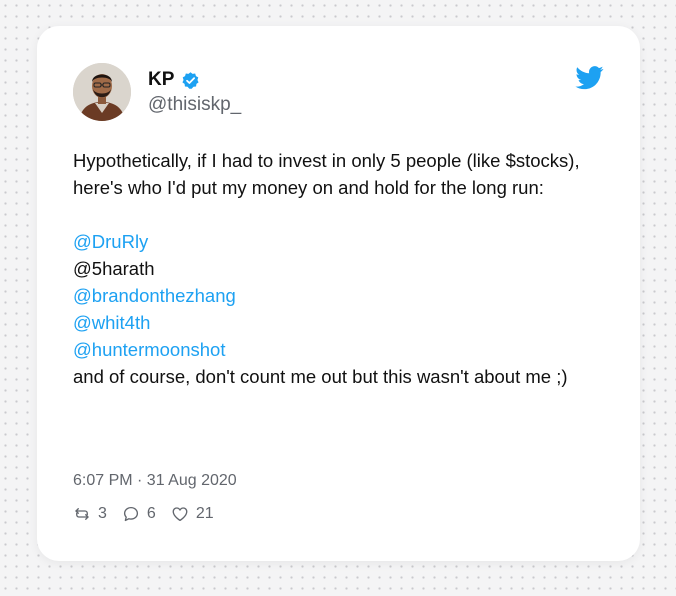 The image size is (676, 596). Describe the element at coordinates (180, 514) in the screenshot. I see `heart-icon` at that location.